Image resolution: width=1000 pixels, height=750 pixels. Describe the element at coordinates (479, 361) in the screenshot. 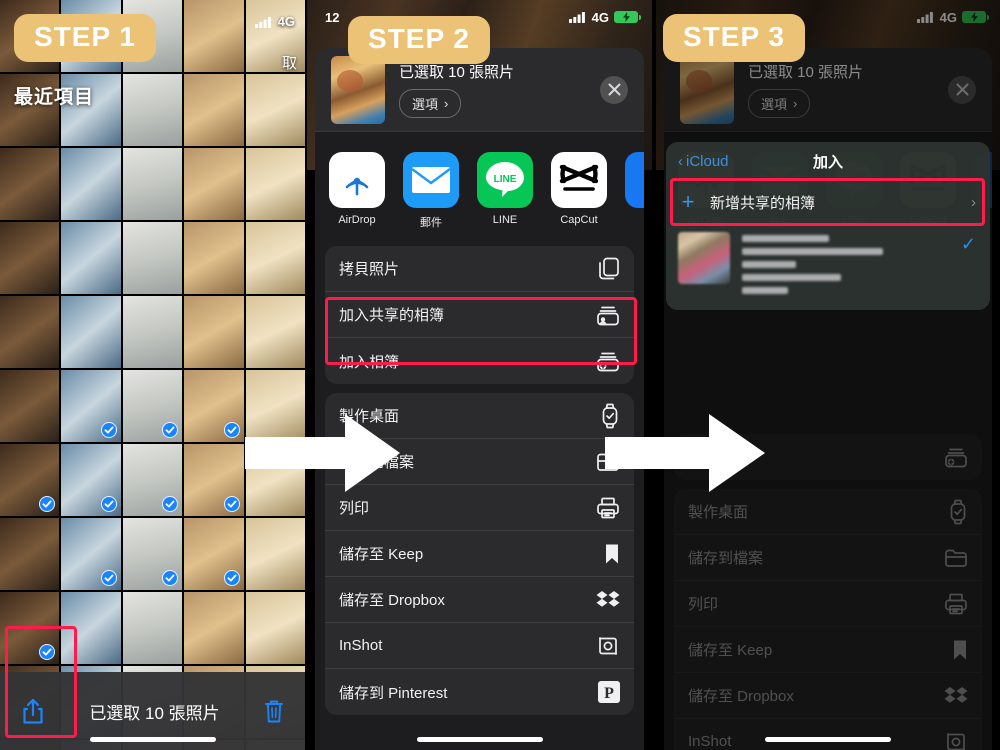

I see `action-row: 加入相簿` at that location.